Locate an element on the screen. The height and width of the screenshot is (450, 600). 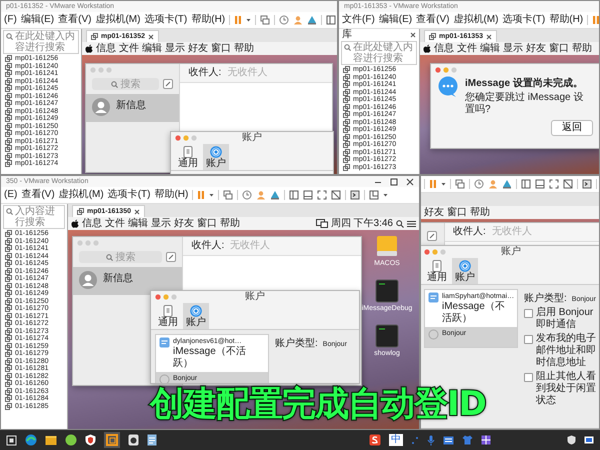
input-language-indicator: 中 is located at coordinates (396, 440).